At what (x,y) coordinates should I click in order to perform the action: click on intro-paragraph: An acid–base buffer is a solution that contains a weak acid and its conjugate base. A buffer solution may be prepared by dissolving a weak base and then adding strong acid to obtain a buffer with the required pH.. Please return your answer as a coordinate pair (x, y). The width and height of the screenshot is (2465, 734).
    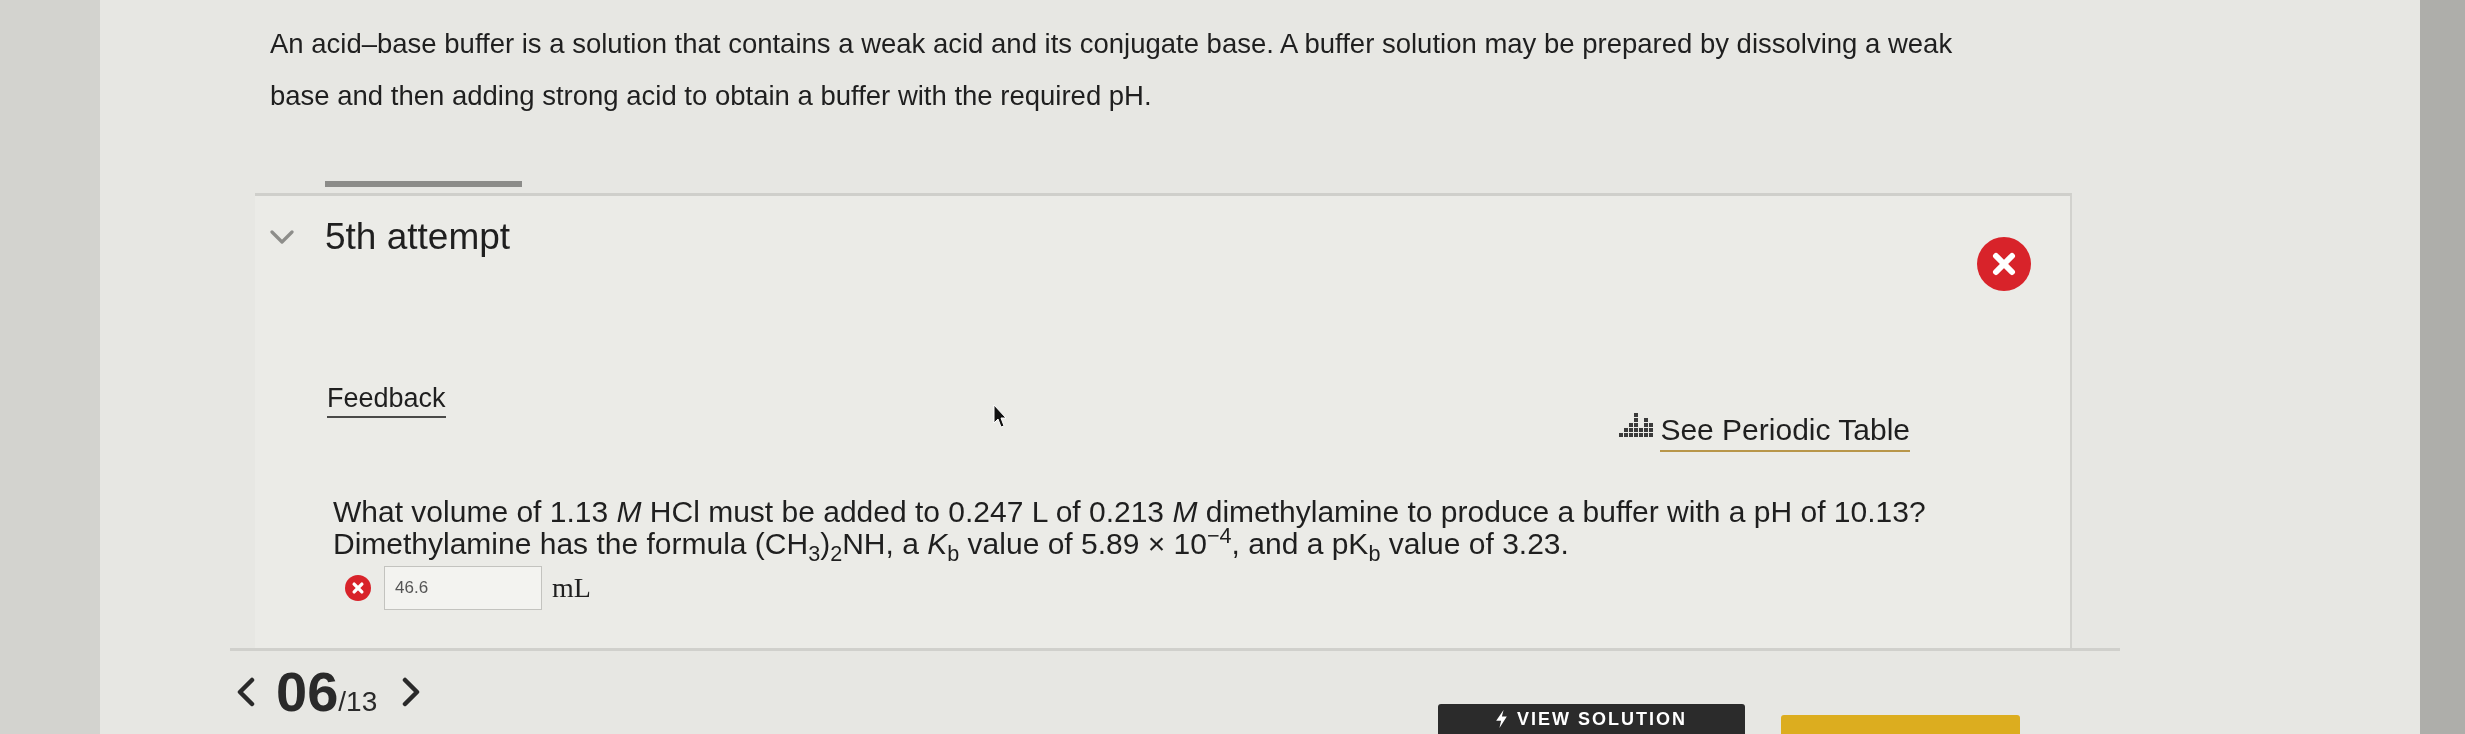
    Looking at the image, I should click on (1112, 70).